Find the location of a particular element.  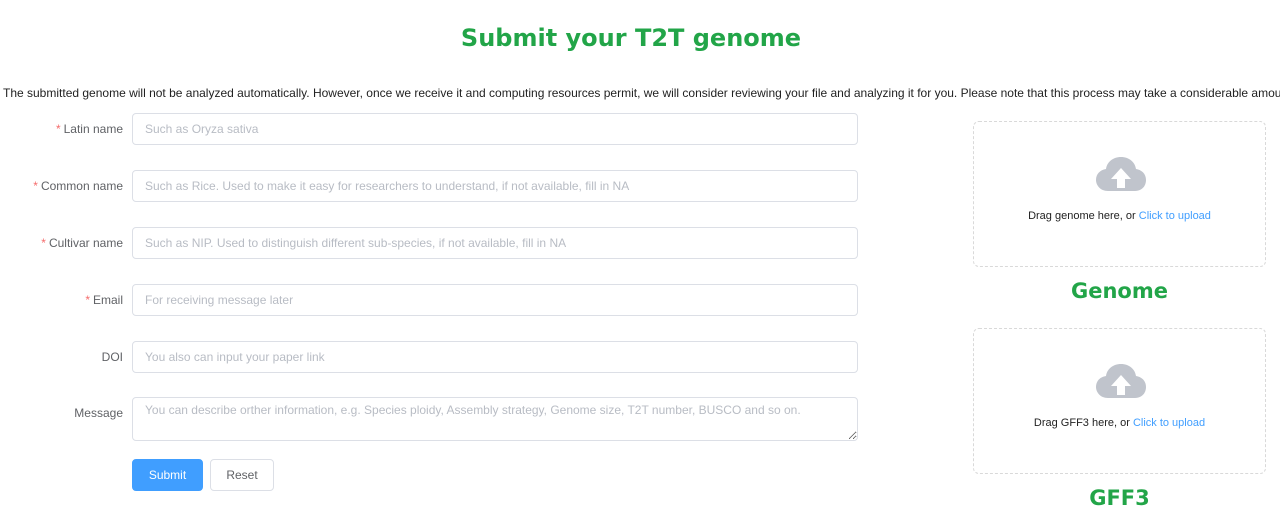

reset-button: Reset is located at coordinates (242, 475).